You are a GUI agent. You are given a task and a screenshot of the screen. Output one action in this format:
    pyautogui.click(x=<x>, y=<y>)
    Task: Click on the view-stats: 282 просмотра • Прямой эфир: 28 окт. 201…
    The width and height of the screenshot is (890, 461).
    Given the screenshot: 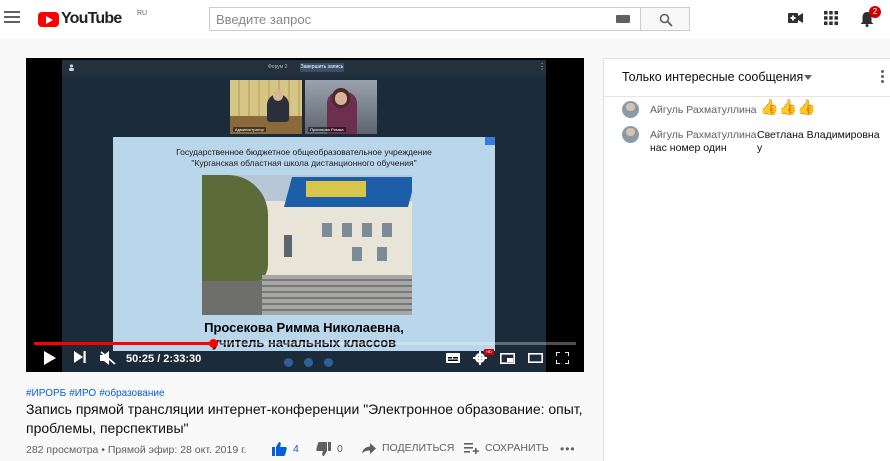 What is the action you would take?
    pyautogui.click(x=136, y=450)
    